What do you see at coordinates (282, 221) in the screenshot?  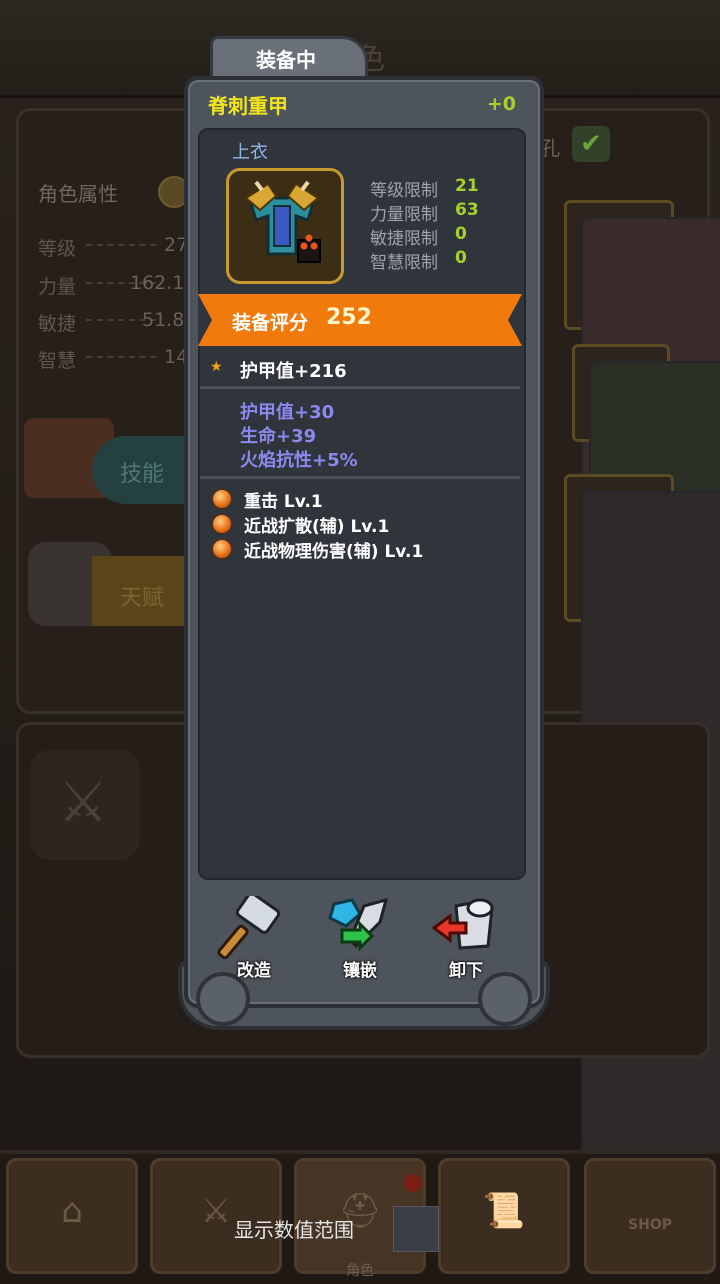 I see `spiked-armor-icon` at bounding box center [282, 221].